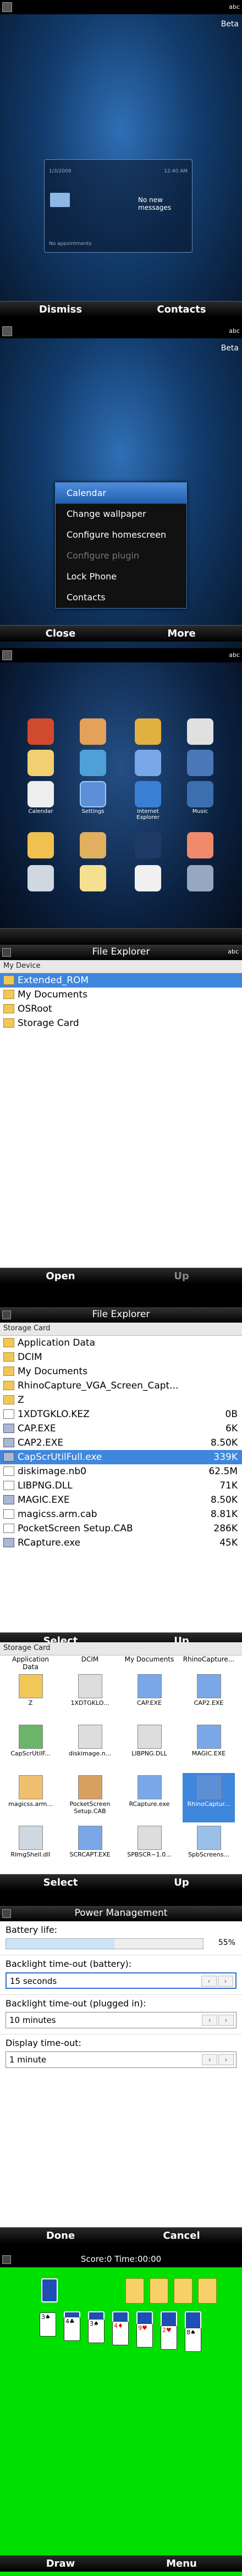  What do you see at coordinates (121, 1357) in the screenshot?
I see `list-item: DCIM` at bounding box center [121, 1357].